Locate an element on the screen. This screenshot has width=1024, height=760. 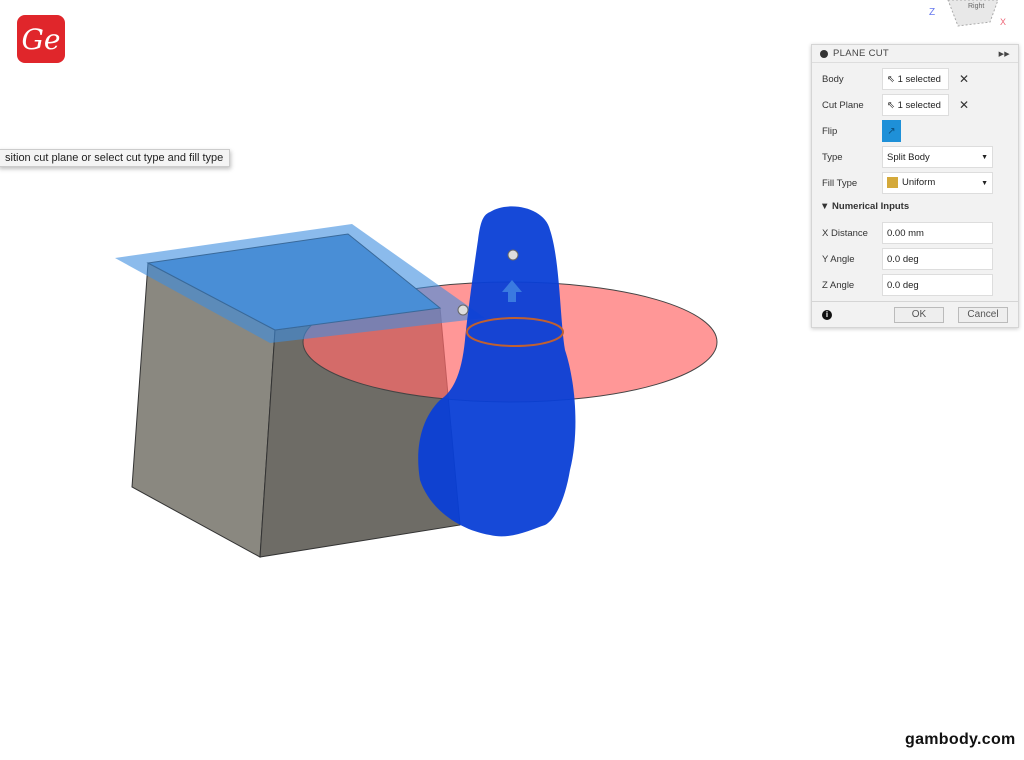
type-dropdown: Split Body ▼ is located at coordinates (937, 157).